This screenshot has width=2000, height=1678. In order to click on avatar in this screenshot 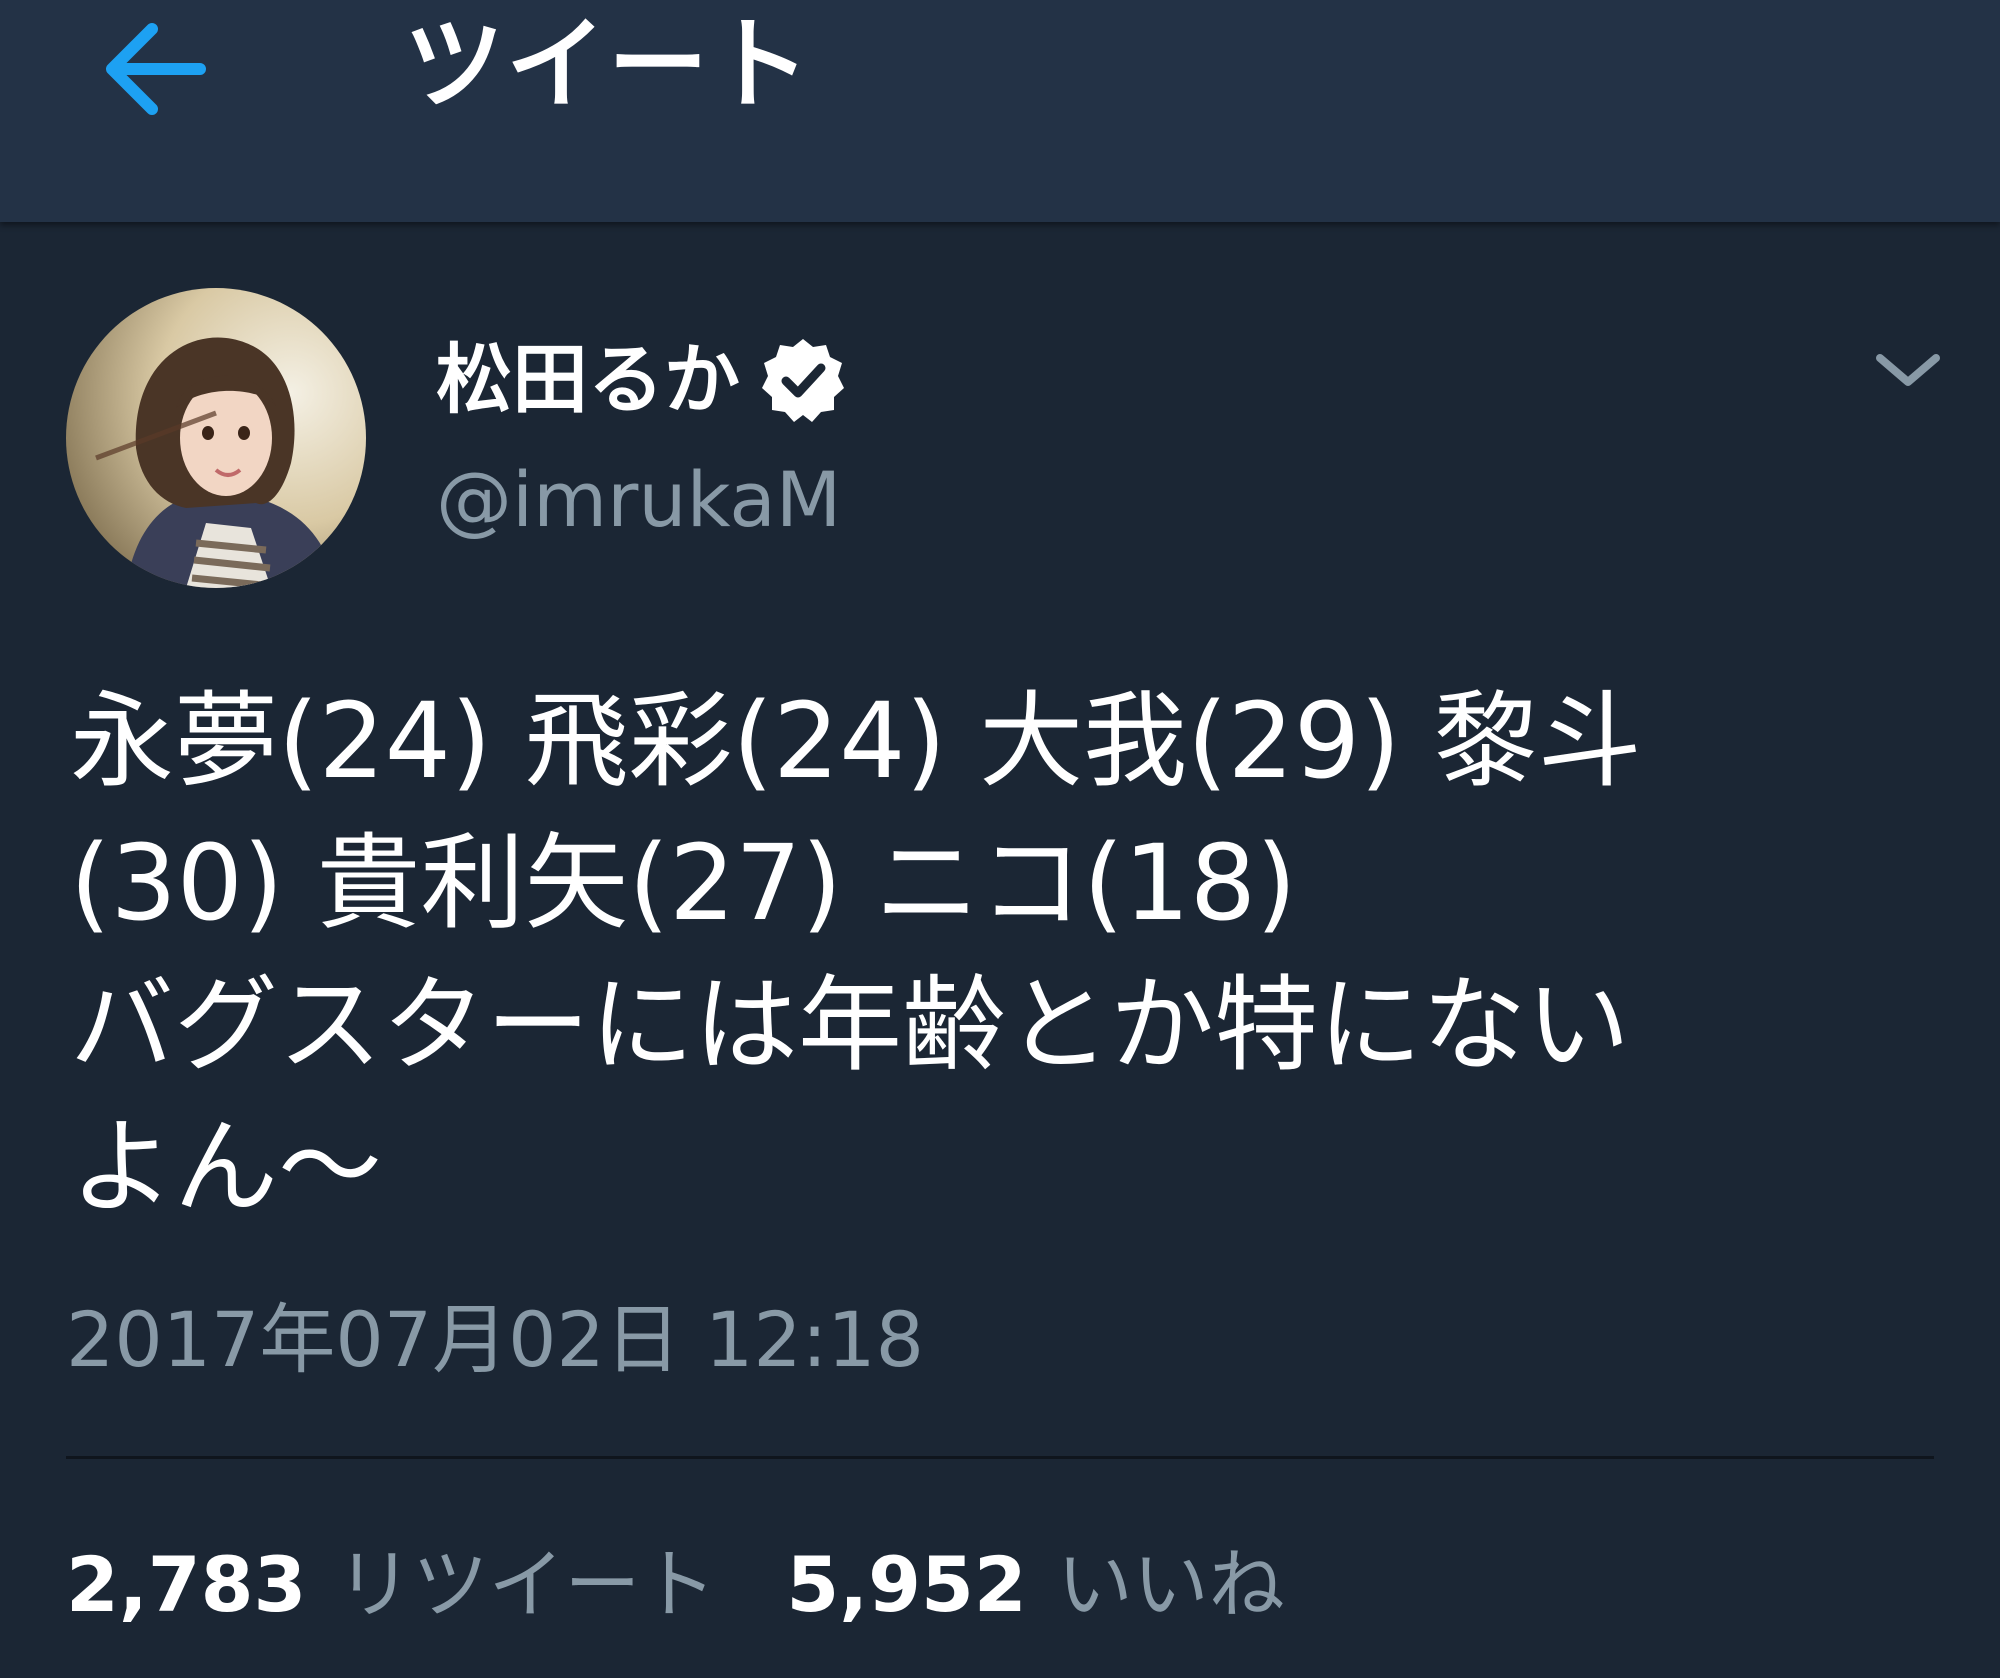, I will do `click(216, 438)`.